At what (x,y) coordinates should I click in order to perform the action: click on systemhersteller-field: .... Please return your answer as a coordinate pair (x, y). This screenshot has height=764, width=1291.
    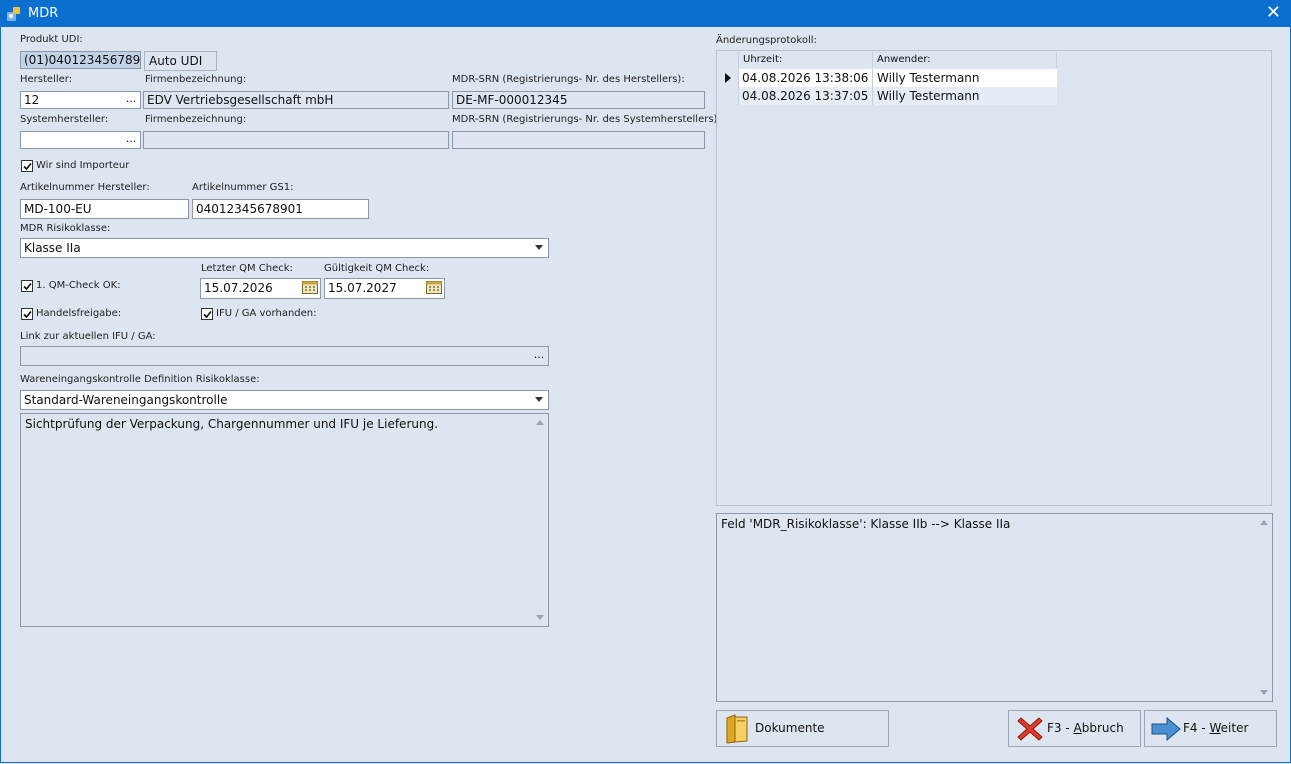
    Looking at the image, I should click on (80, 140).